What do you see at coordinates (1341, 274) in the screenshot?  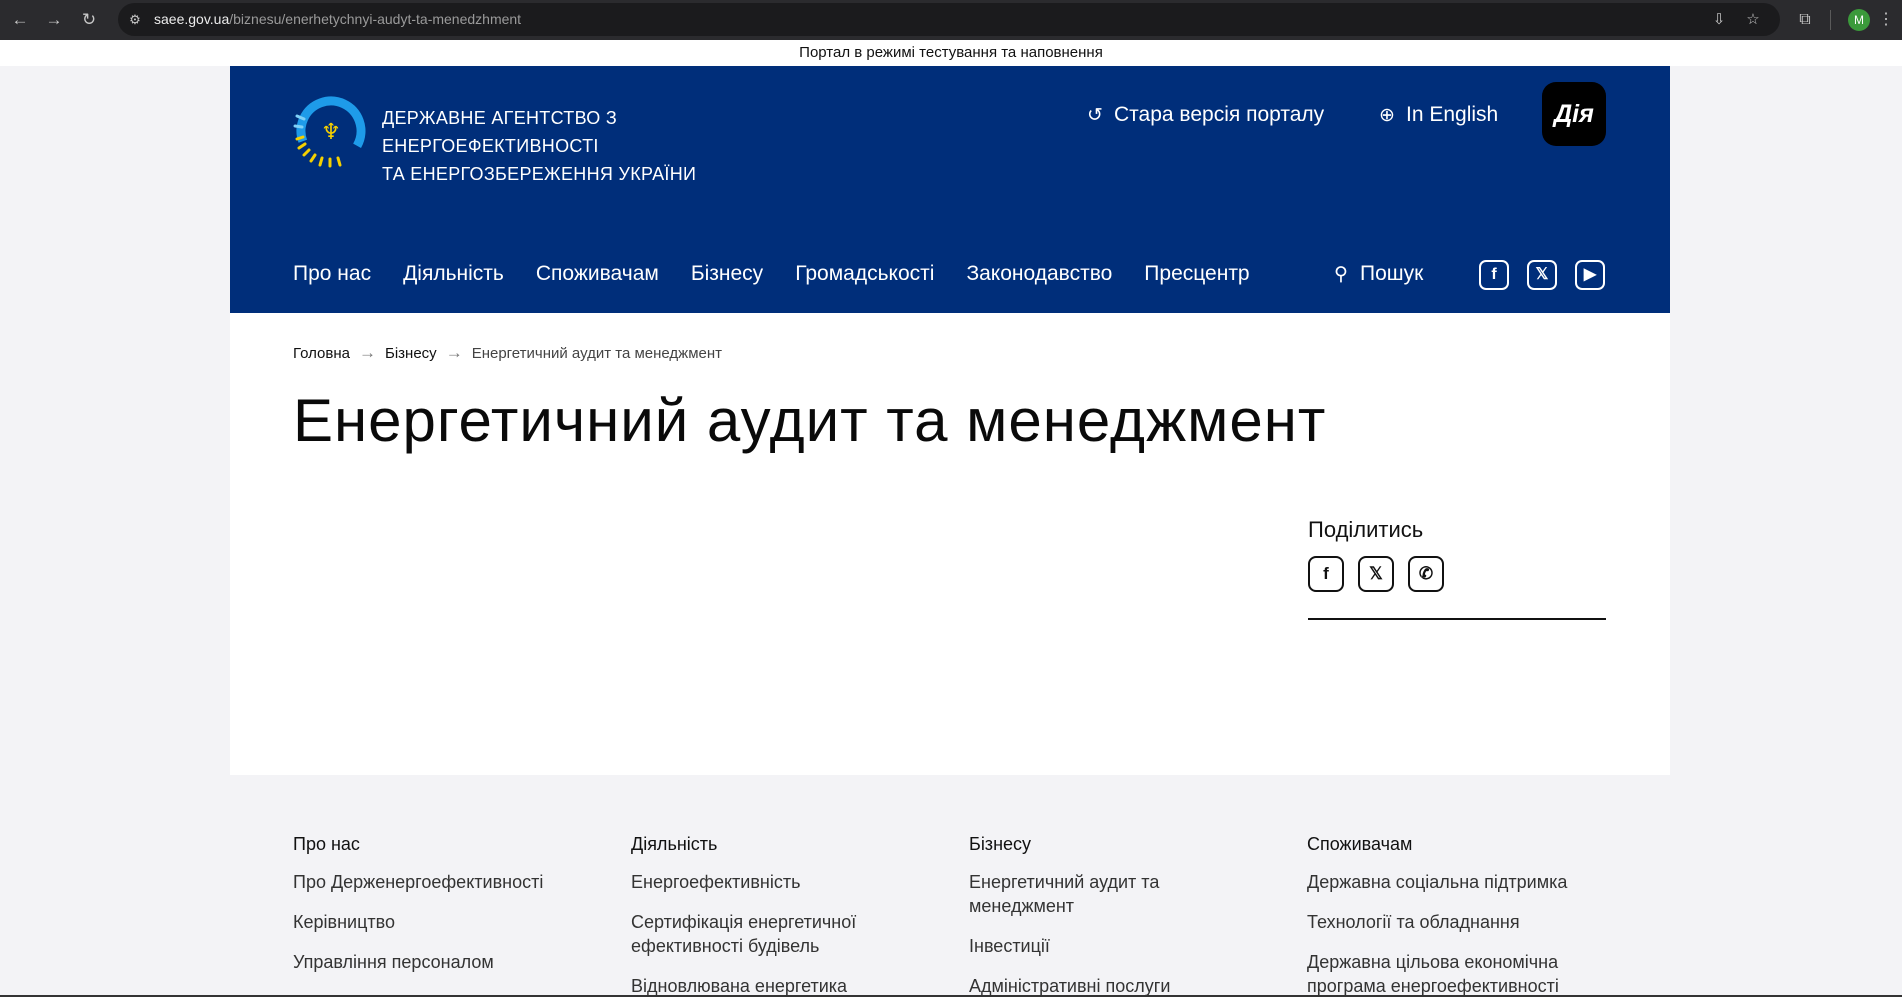 I see `search-icon: ⚲` at bounding box center [1341, 274].